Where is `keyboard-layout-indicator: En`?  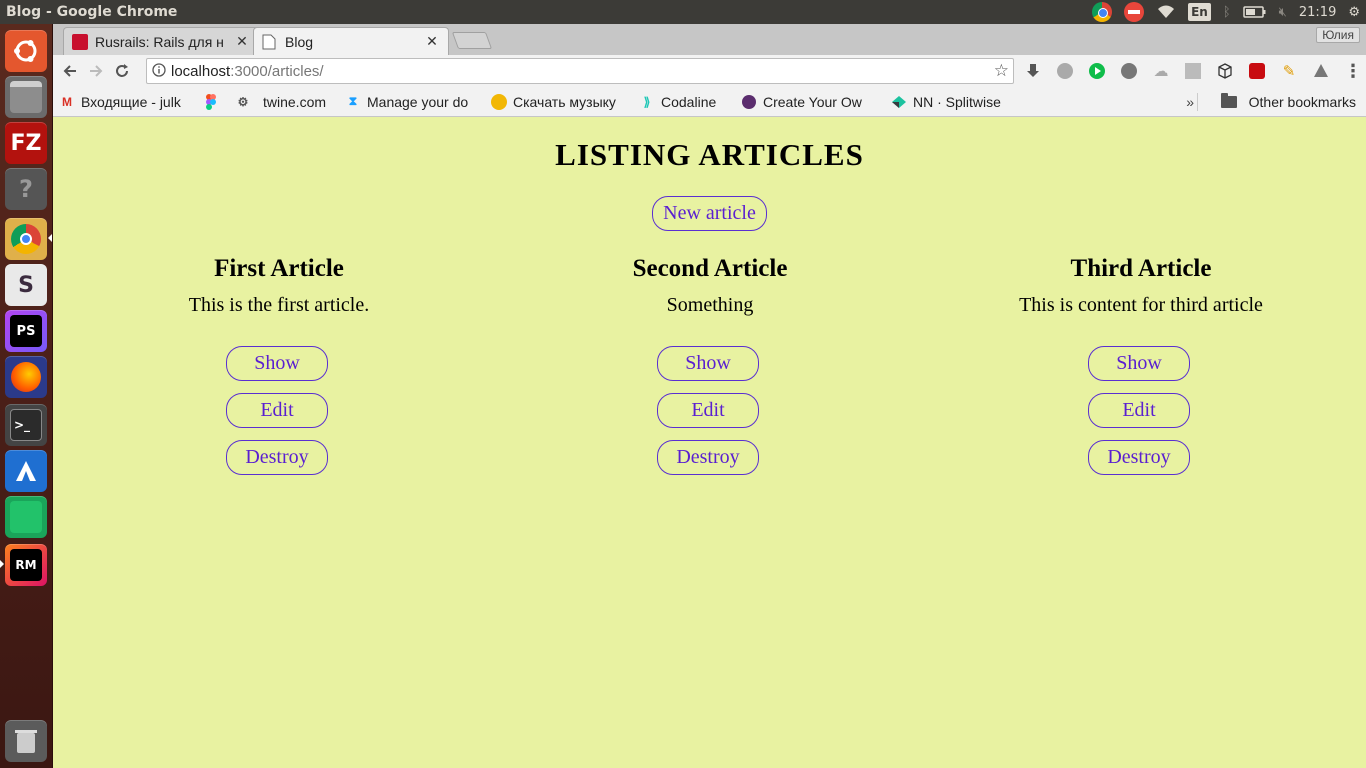
keyboard-layout-indicator: En is located at coordinates (1199, 12).